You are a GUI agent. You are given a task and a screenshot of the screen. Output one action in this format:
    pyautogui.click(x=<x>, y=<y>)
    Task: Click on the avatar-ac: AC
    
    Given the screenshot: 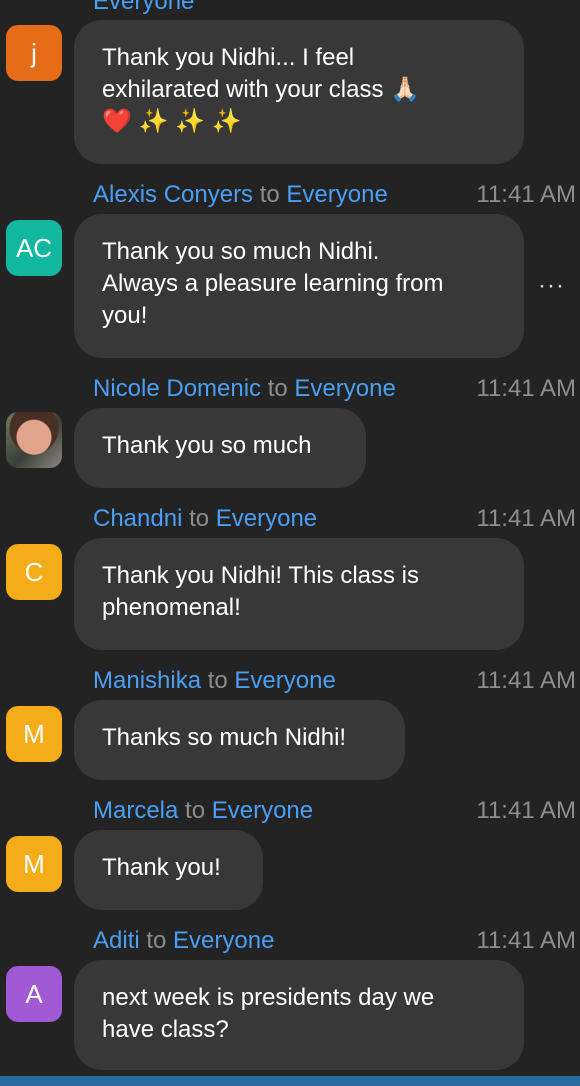 What is the action you would take?
    pyautogui.click(x=34, y=248)
    